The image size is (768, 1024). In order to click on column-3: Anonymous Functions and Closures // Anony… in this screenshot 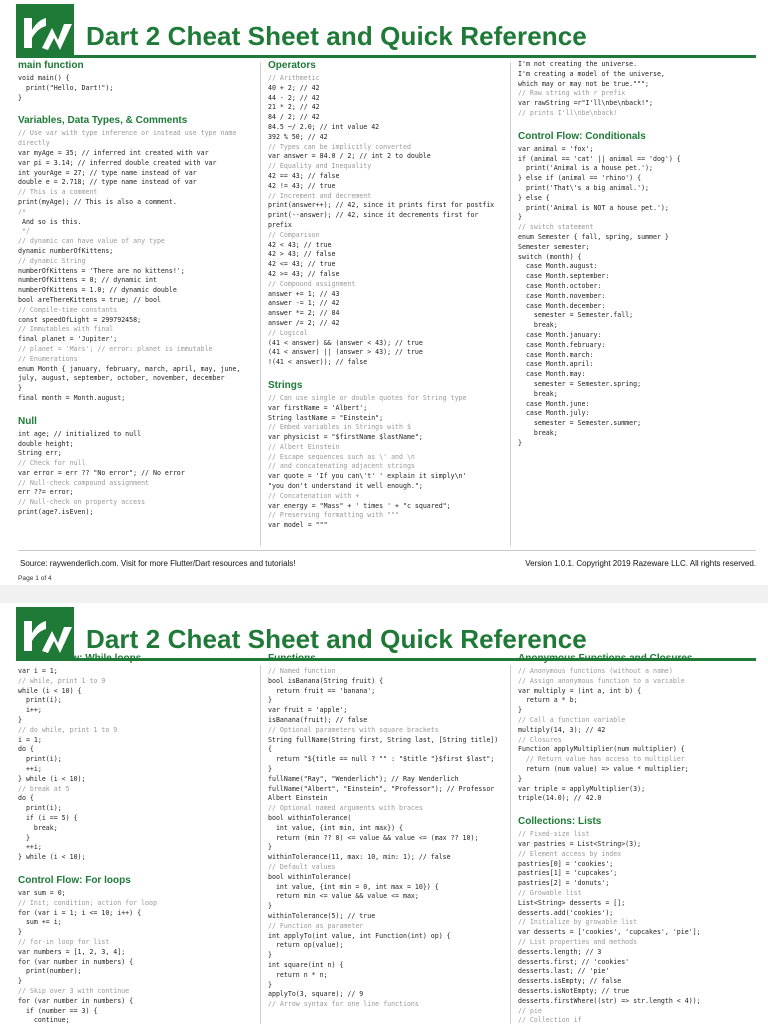, I will do `click(637, 838)`.